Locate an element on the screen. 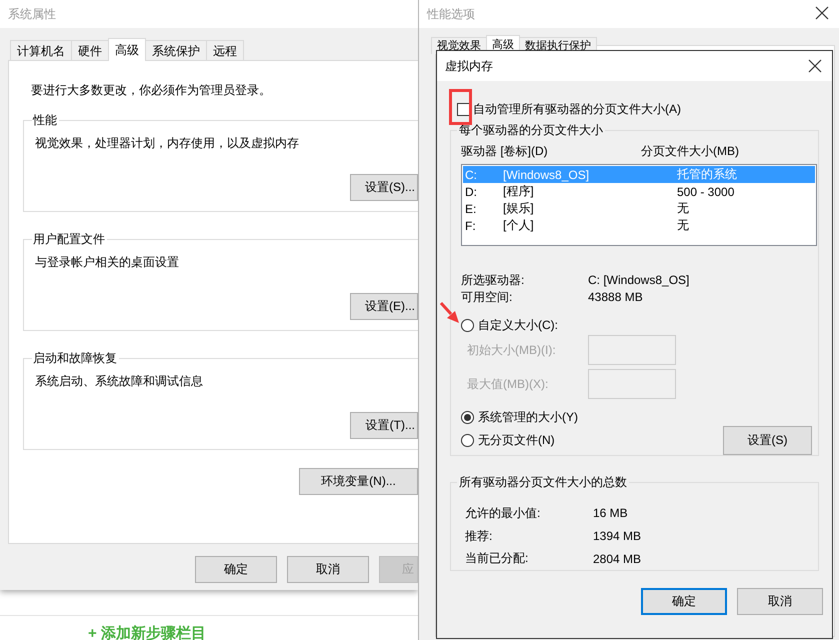  system-managed-option: 系统管理的大小(Y) is located at coordinates (519, 417).